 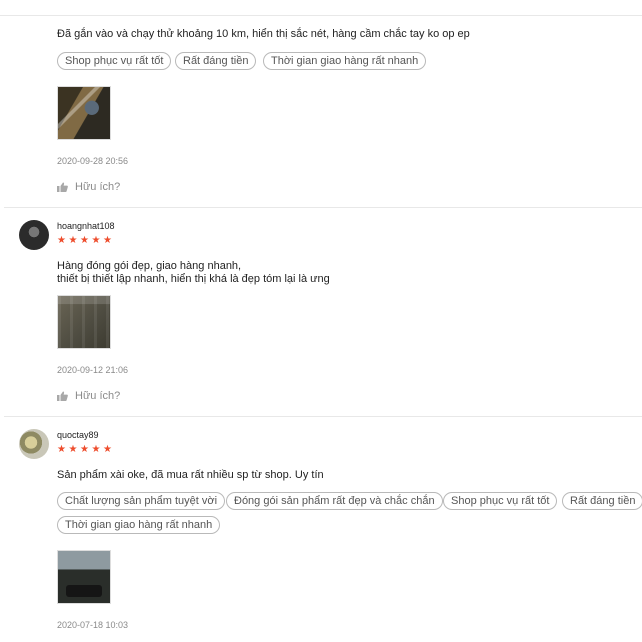 I want to click on review-tag: Đóng gói sản phẩm rất đẹp và chắc chắn, so click(x=334, y=501).